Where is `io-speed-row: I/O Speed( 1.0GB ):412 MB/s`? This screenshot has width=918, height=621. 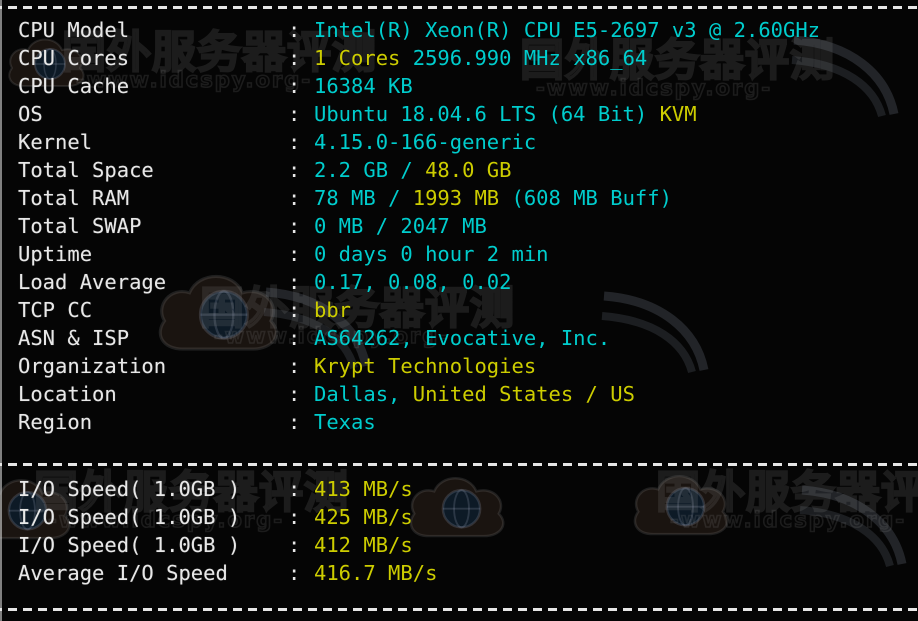
io-speed-row: I/O Speed( 1.0GB ):412 MB/s is located at coordinates (459, 545).